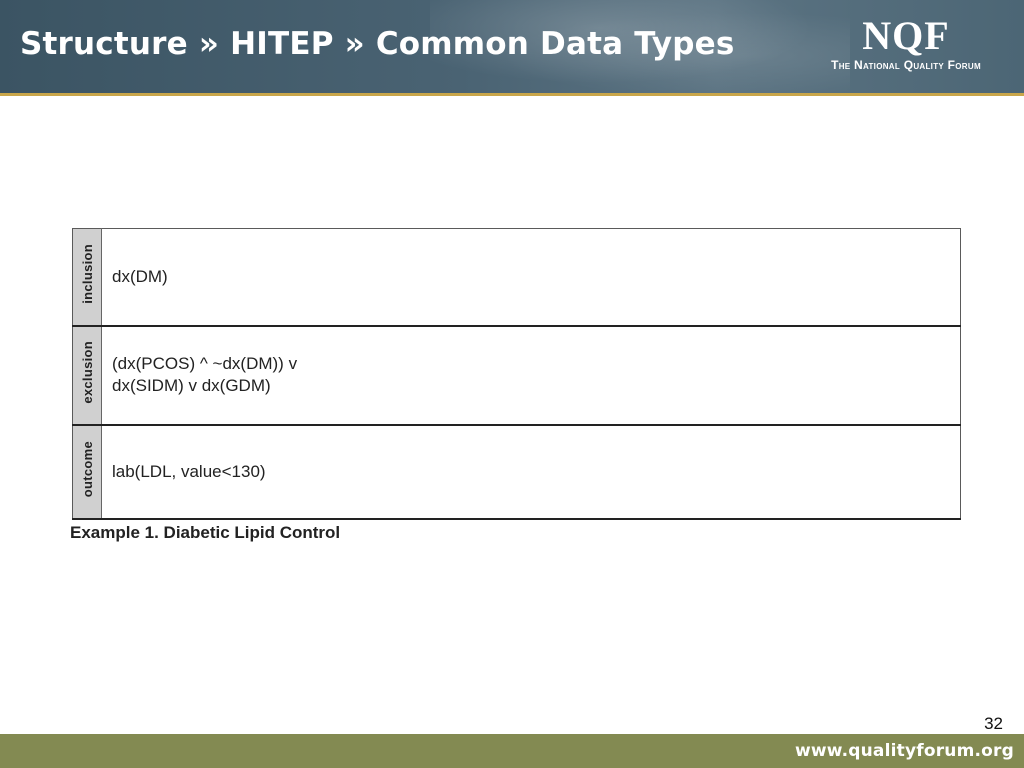  I want to click on logo-tagline: The National Quality Forum, so click(906, 65).